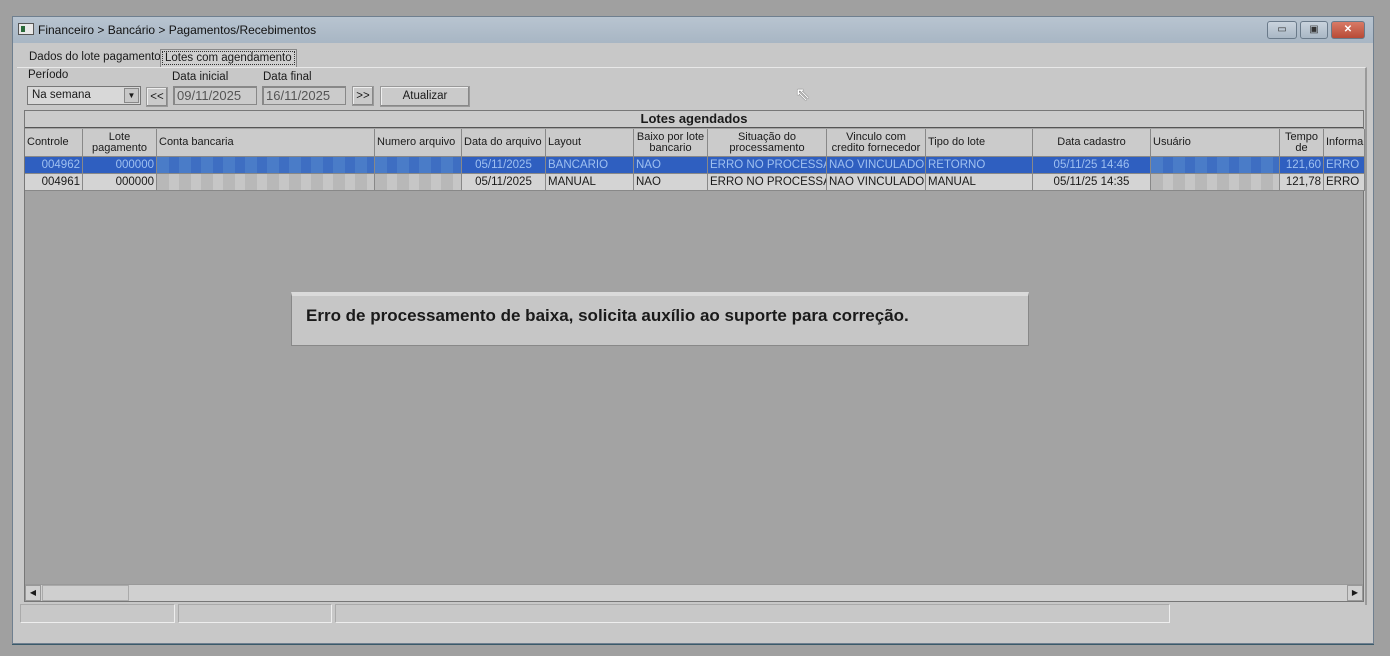 The width and height of the screenshot is (1390, 656). I want to click on column-header: Baixo por lote bancario, so click(671, 143).